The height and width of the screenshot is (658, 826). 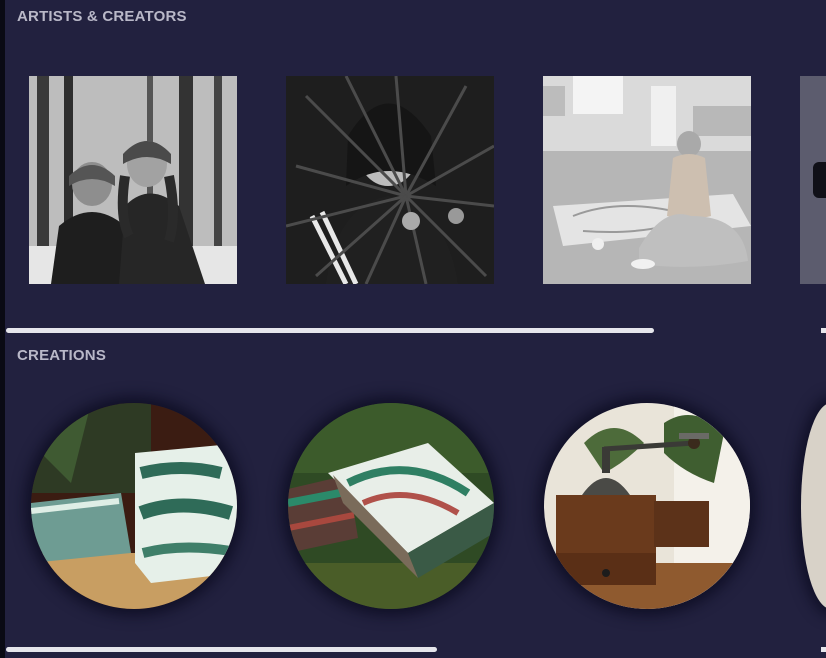 I want to click on creation-card-4-partial, so click(x=813, y=506).